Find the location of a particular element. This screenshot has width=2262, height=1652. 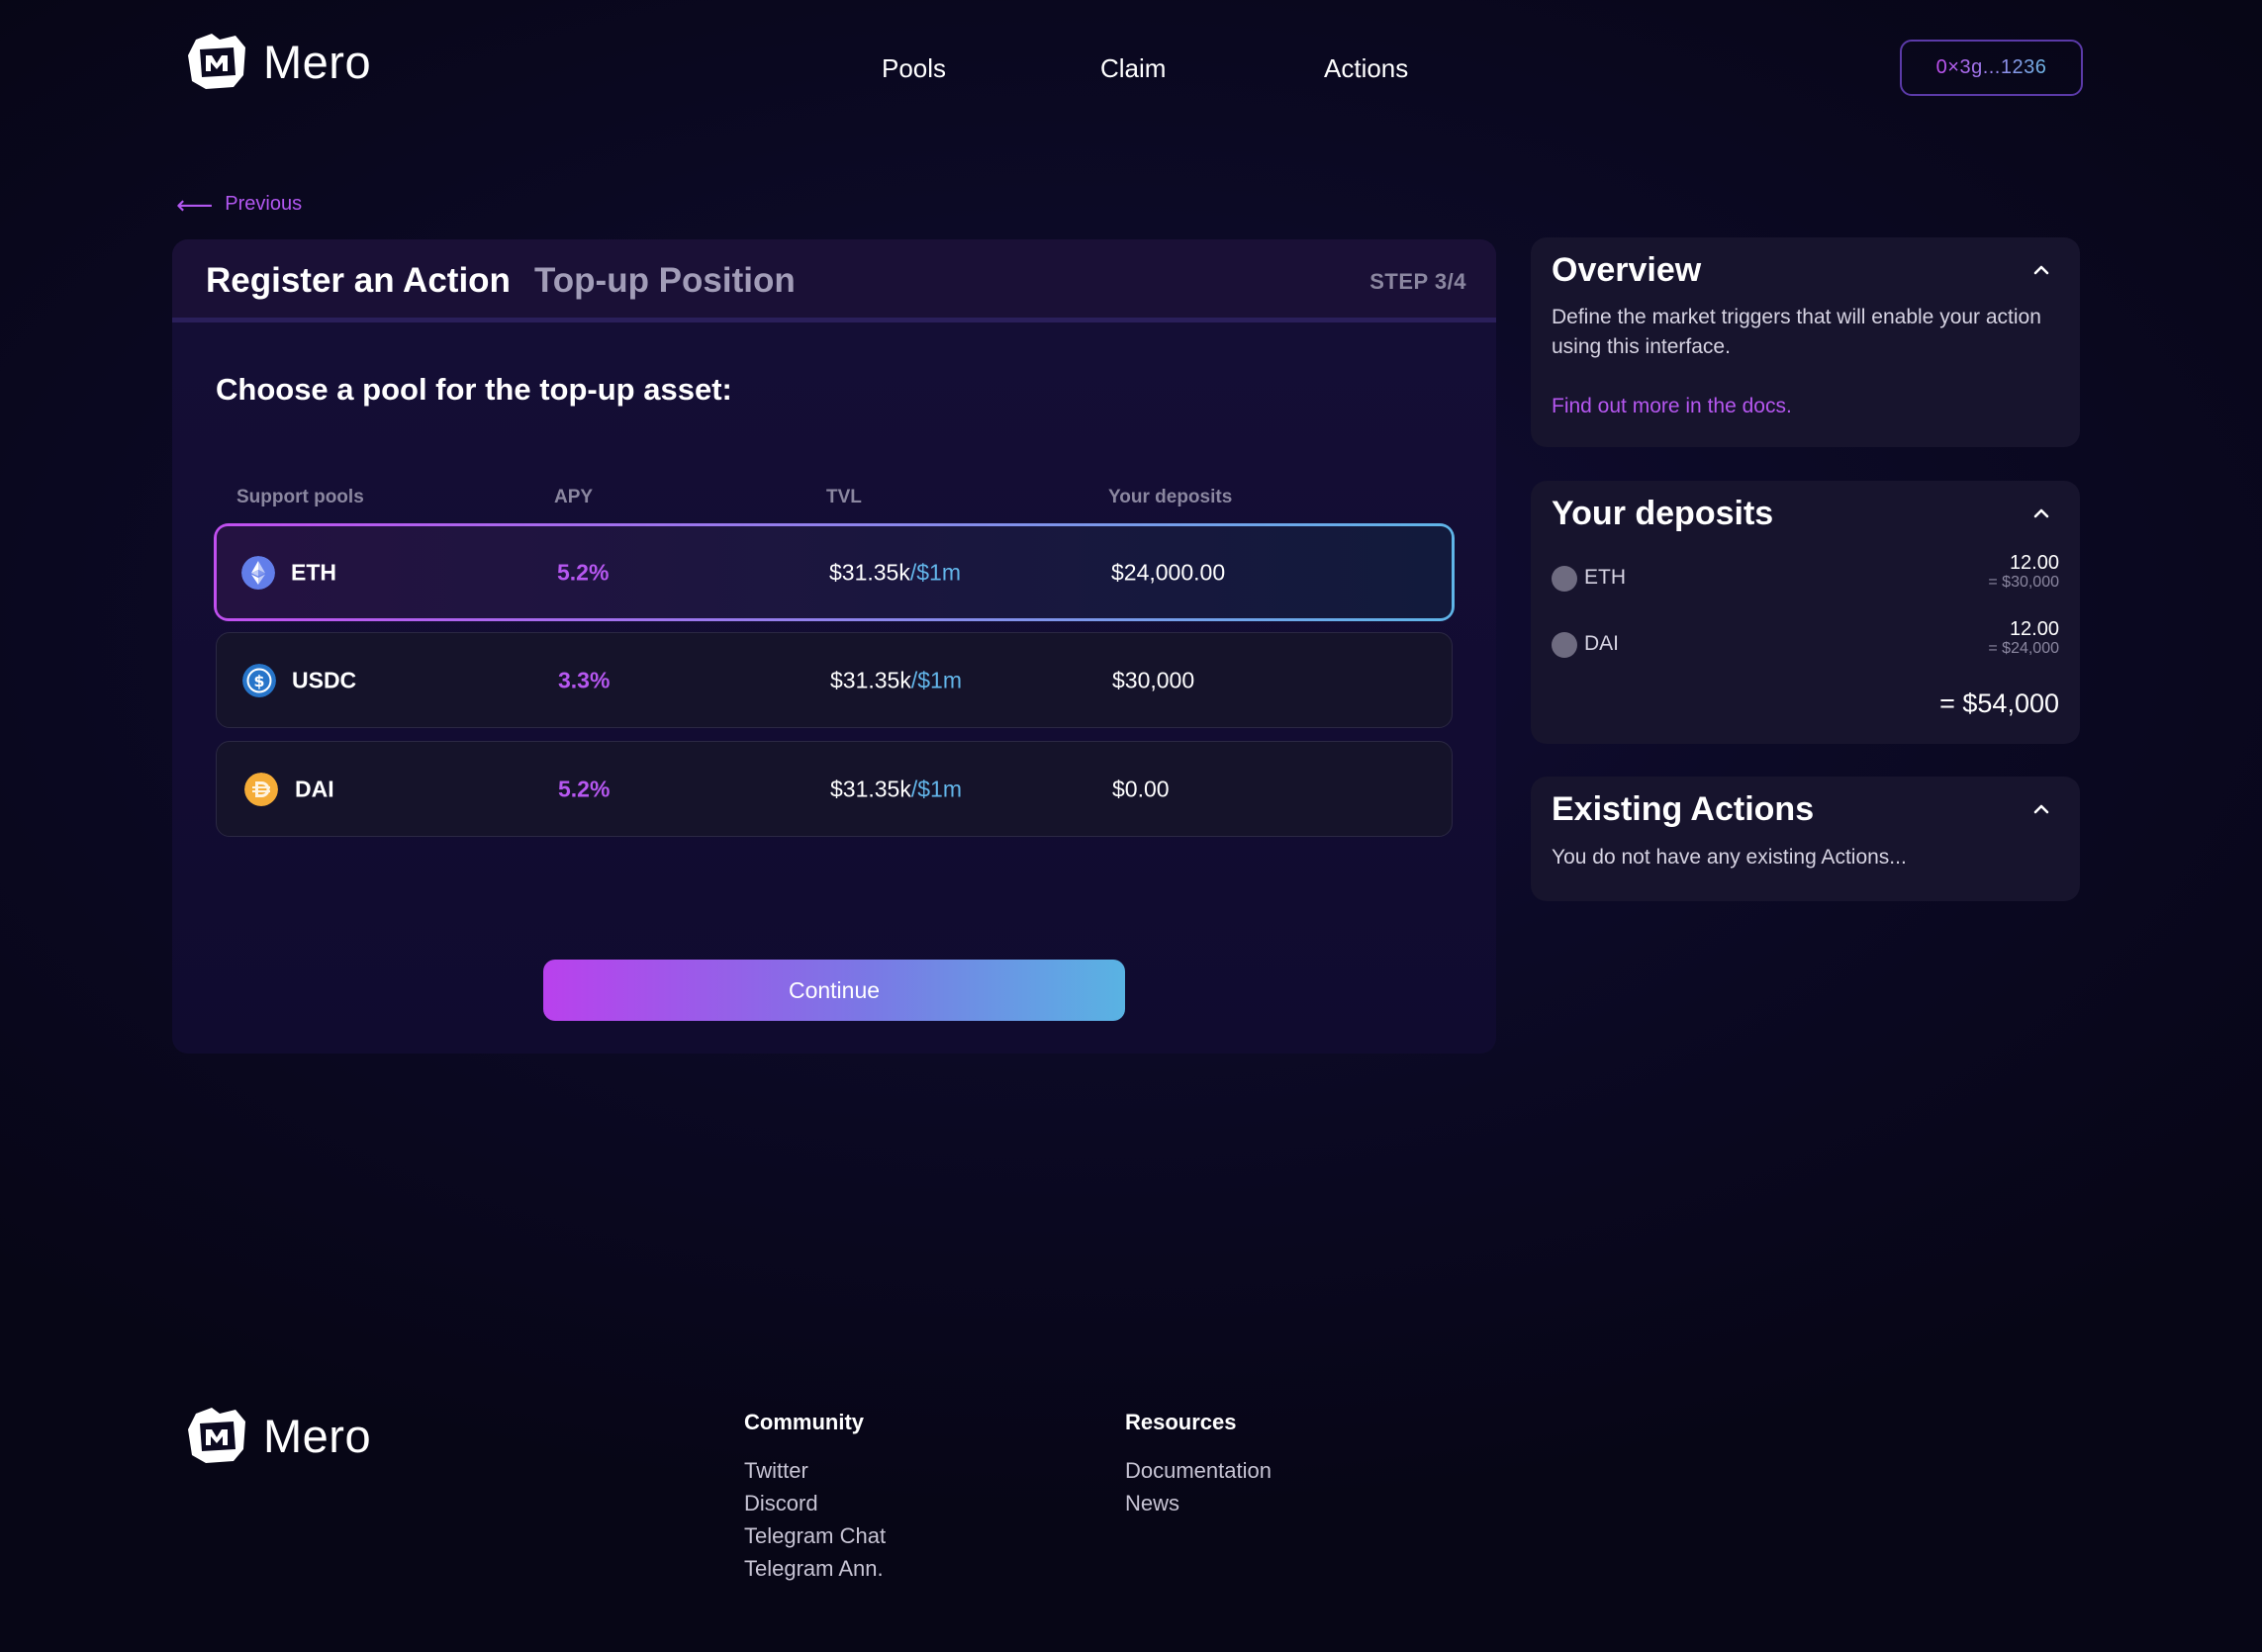

overview-title: Overview is located at coordinates (1627, 270).